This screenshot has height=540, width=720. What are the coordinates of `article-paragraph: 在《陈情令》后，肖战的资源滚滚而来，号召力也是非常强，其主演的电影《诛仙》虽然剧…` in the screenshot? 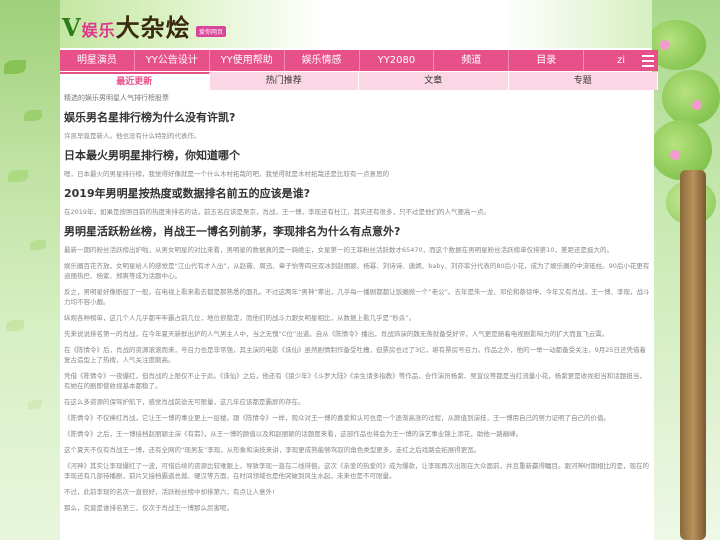 It's located at (355, 355).